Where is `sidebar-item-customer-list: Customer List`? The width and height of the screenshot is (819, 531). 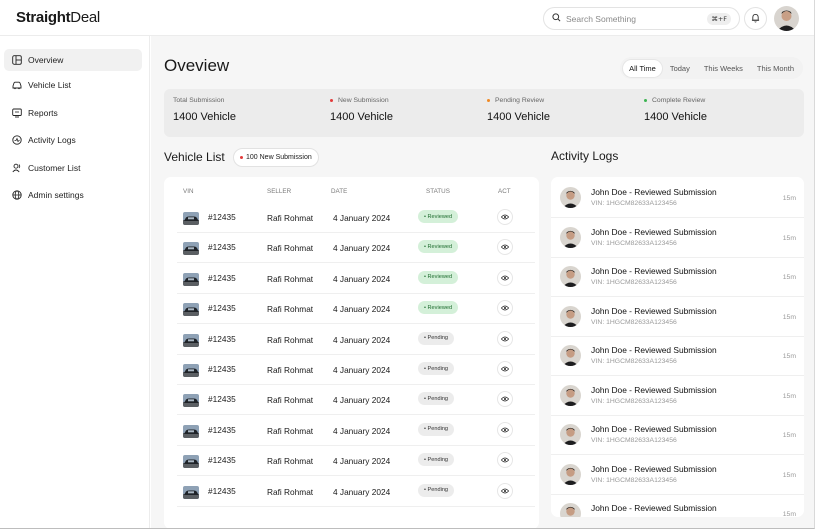
sidebar-item-customer-list: Customer List is located at coordinates (73, 168).